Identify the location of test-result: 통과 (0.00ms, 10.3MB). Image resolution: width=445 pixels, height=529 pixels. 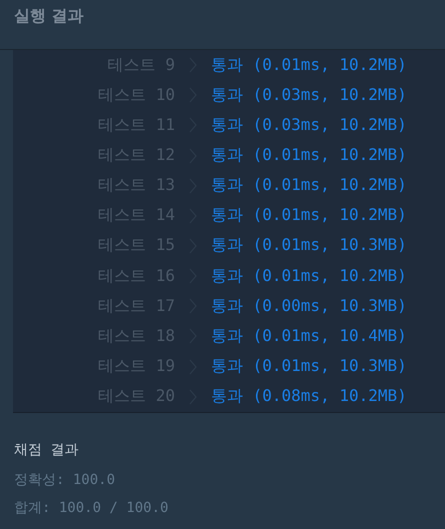
(309, 306).